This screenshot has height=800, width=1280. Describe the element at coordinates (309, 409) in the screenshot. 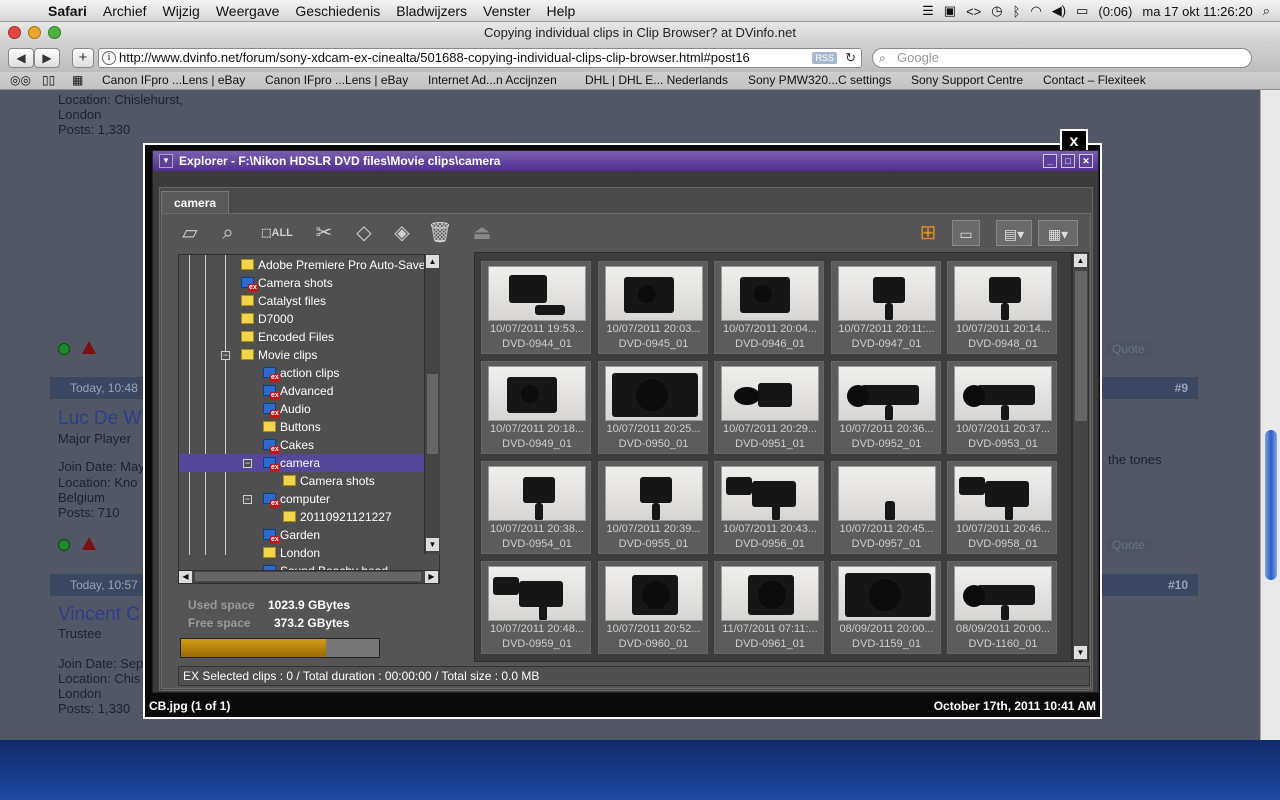

I see `tree-item: ex Audio` at that location.